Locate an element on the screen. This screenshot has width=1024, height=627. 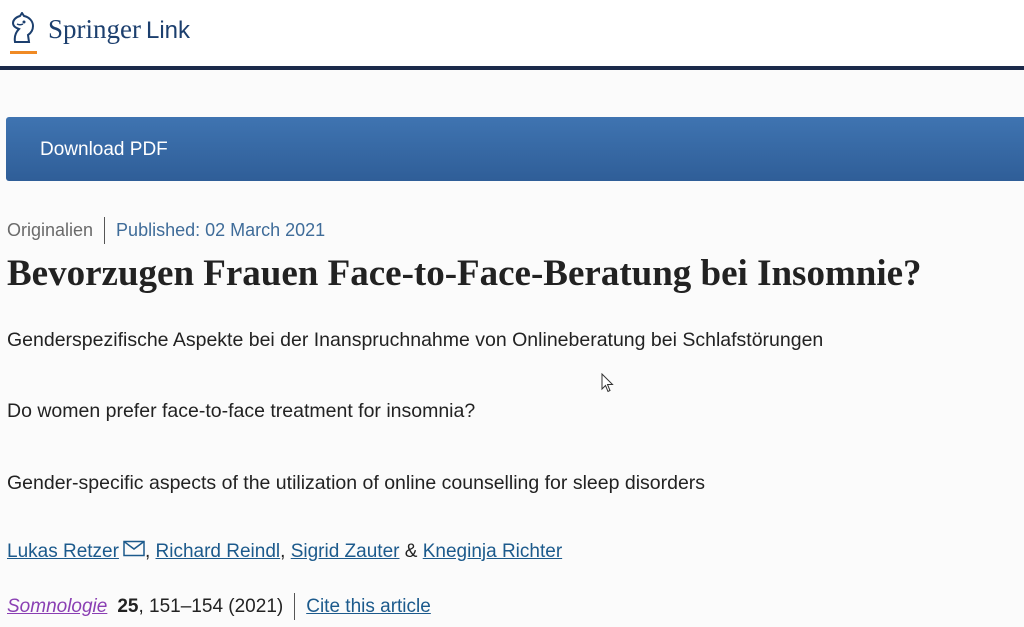
logo-accent-underline is located at coordinates (23, 52).